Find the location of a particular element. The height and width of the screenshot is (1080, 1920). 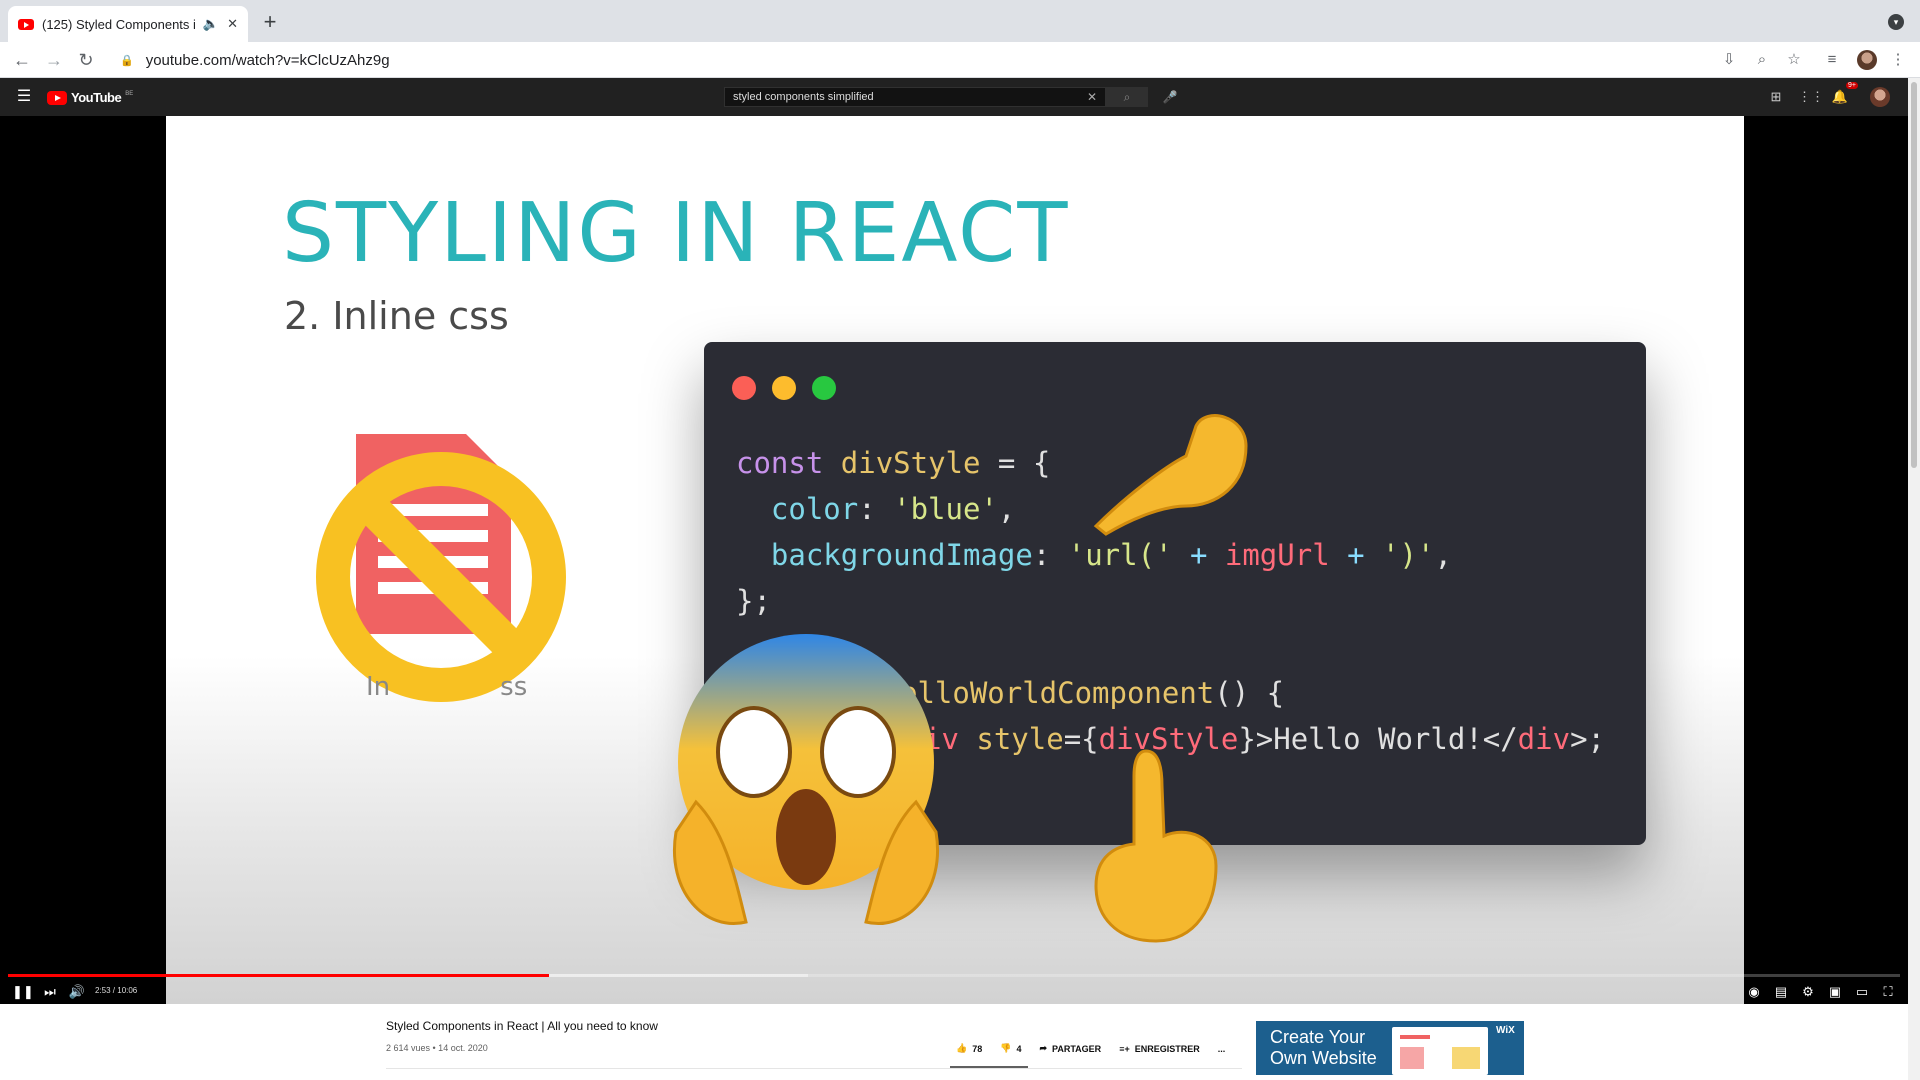

document-label-right: ss is located at coordinates (514, 687).